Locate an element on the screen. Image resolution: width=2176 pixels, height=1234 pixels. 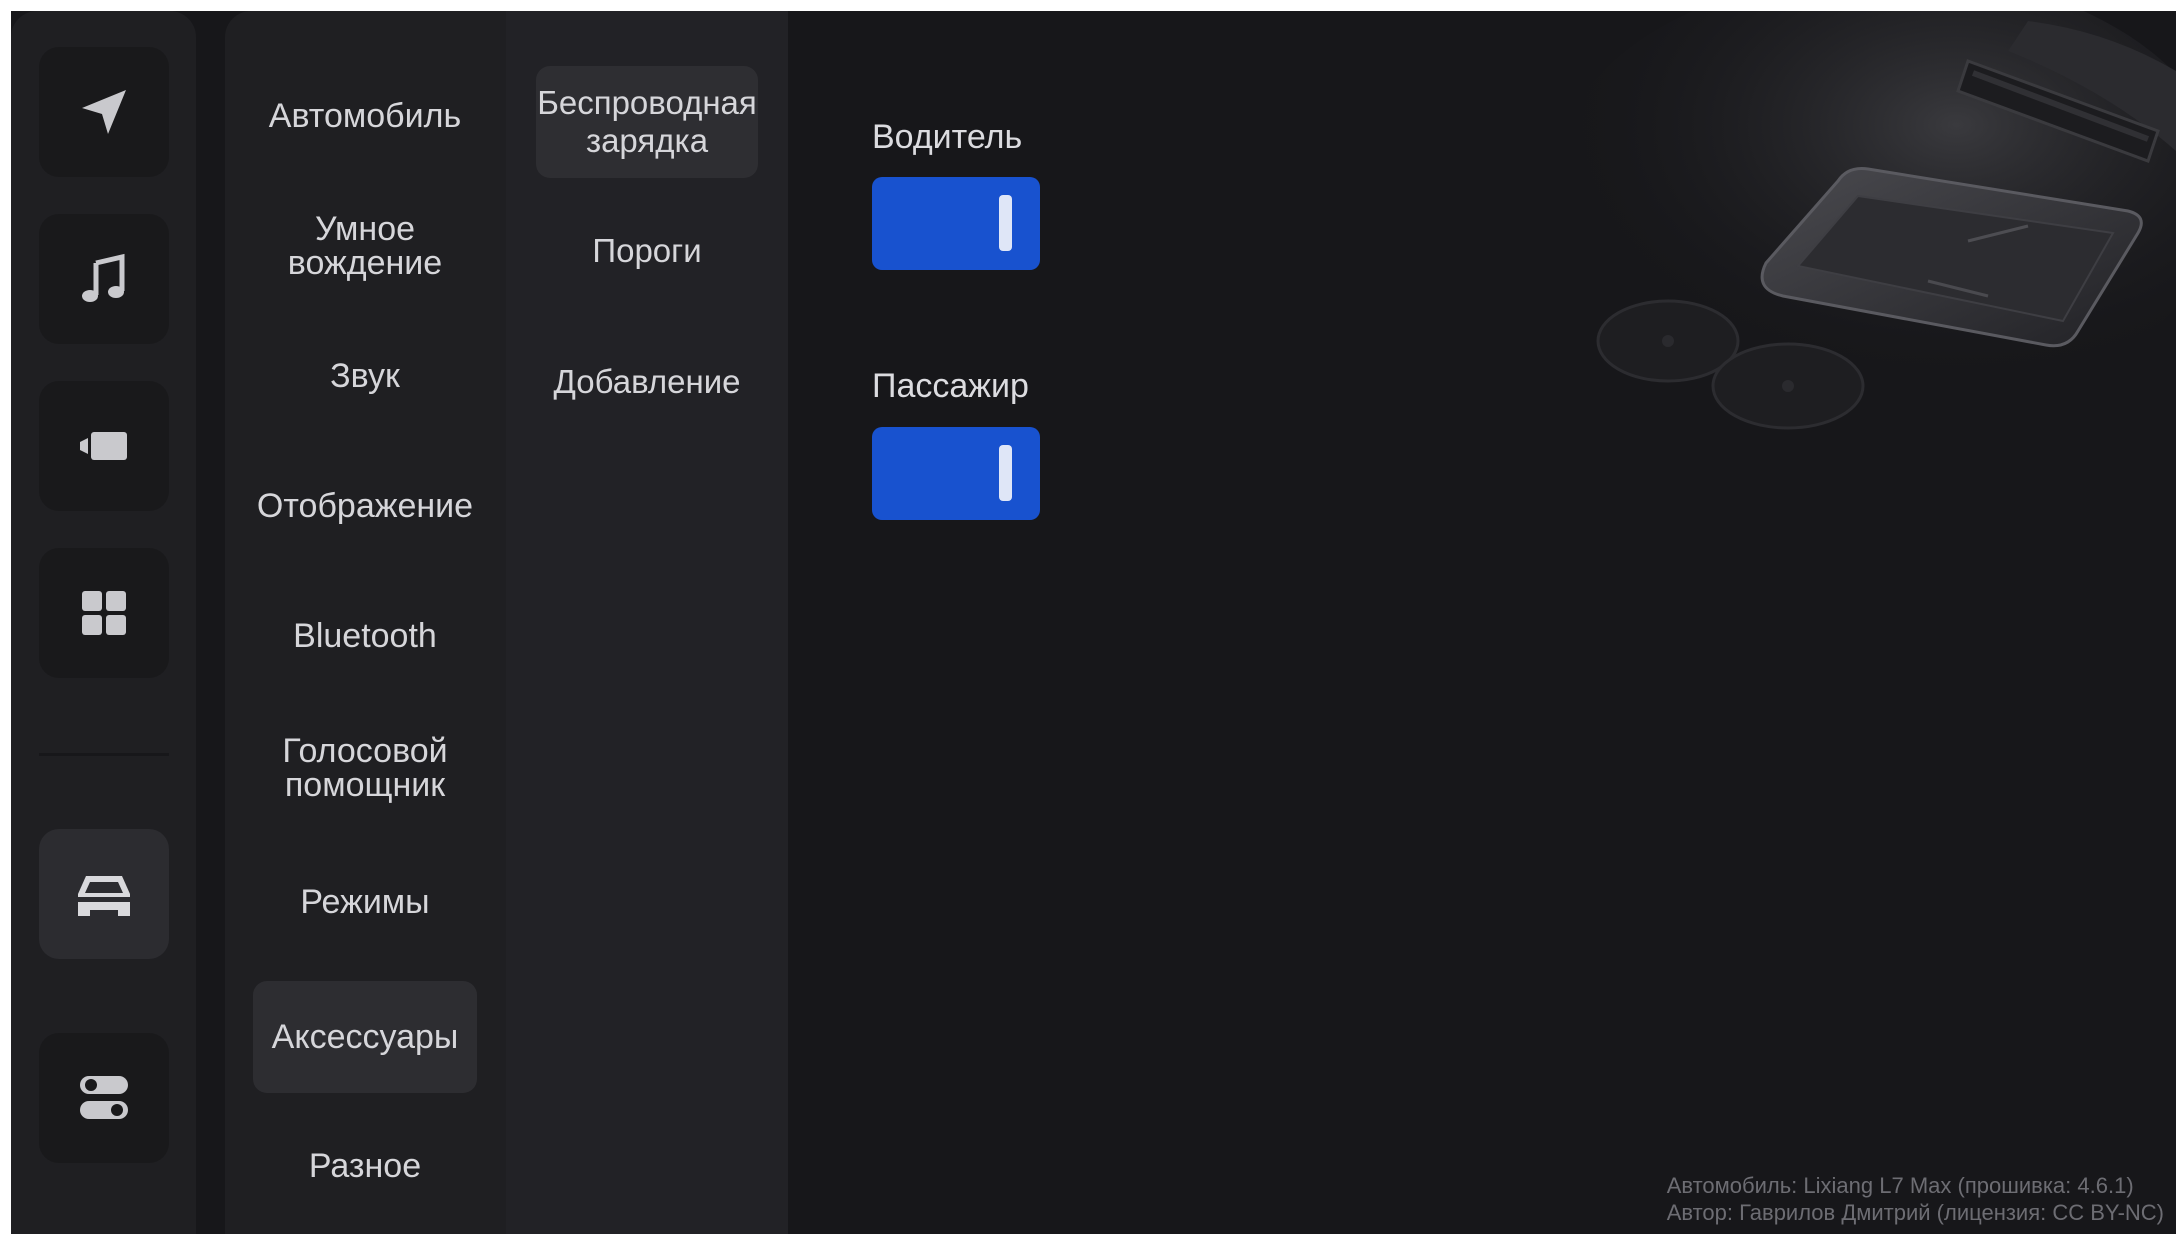
apps-grid-icon is located at coordinates (104, 613).